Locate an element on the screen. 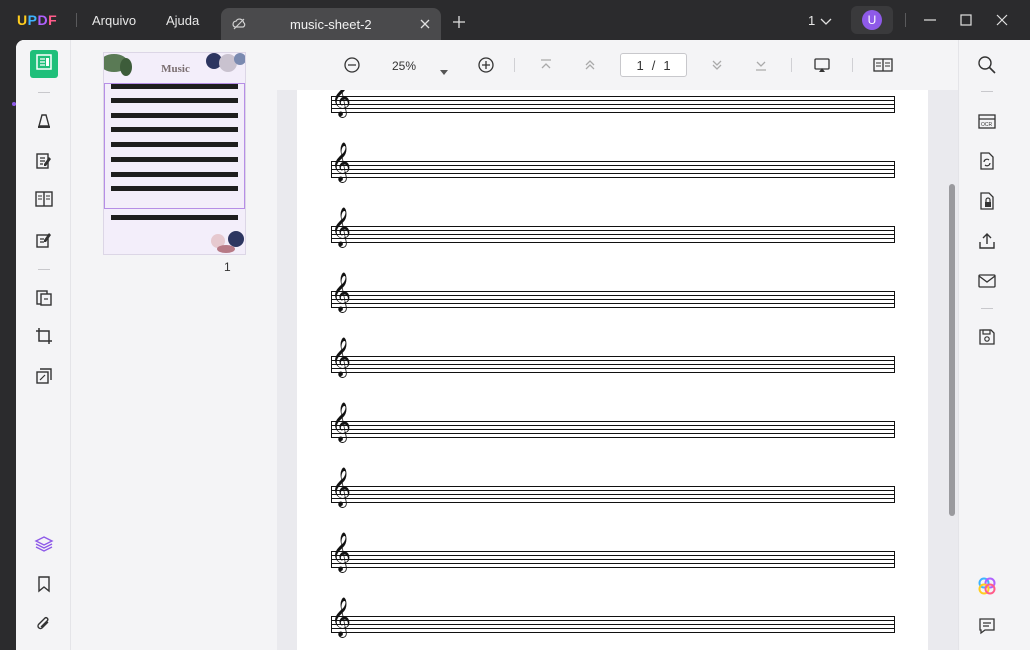 This screenshot has width=1030, height=650. minimize-icon is located at coordinates (930, 22).